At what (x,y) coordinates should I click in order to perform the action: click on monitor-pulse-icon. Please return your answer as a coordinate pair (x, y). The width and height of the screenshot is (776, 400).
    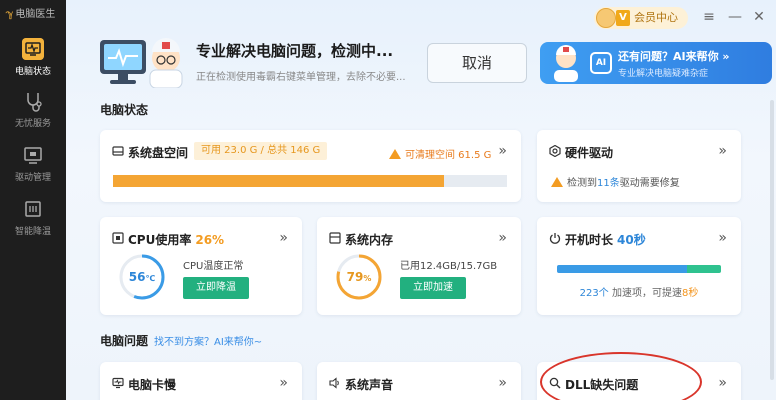
    Looking at the image, I should click on (118, 383).